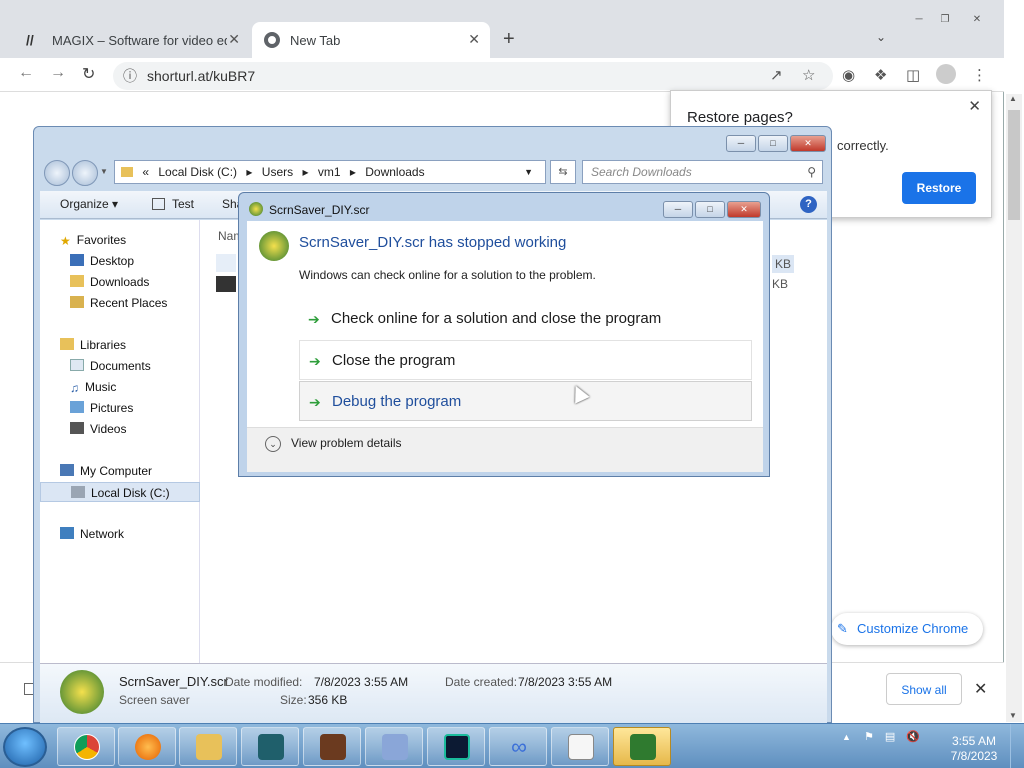 This screenshot has width=1024, height=768. I want to click on nav-pictures: Pictures, so click(120, 408).